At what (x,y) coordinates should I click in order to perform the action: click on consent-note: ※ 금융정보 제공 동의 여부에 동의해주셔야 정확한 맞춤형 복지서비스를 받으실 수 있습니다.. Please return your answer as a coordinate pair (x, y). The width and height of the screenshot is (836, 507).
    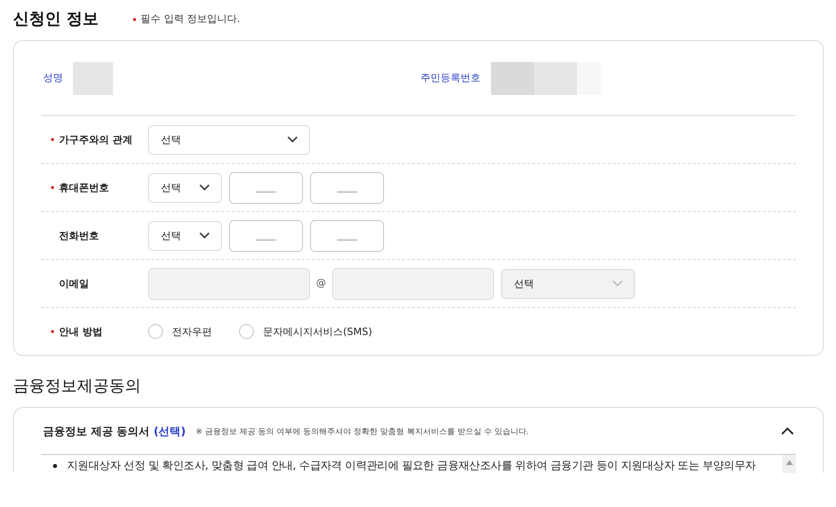
    Looking at the image, I should click on (362, 431).